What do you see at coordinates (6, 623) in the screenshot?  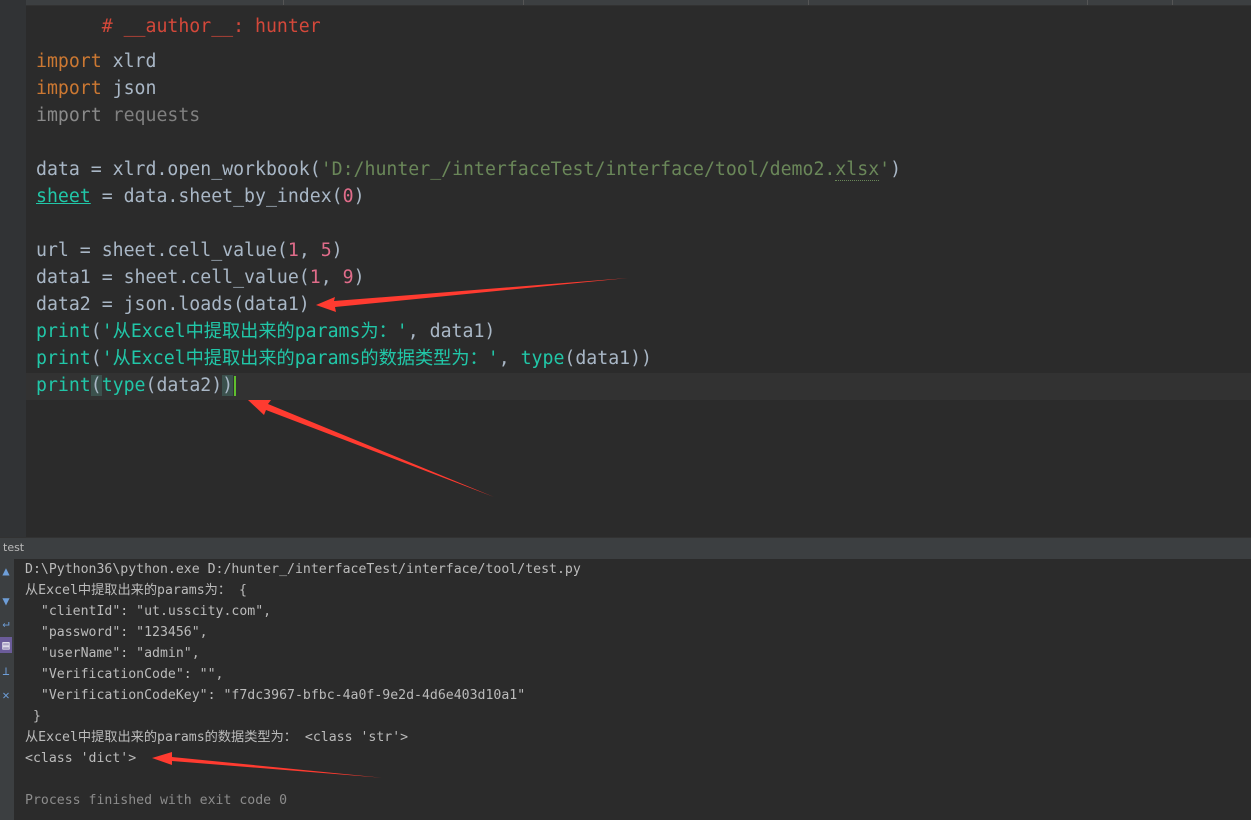 I see `wrap-icon: ↵` at bounding box center [6, 623].